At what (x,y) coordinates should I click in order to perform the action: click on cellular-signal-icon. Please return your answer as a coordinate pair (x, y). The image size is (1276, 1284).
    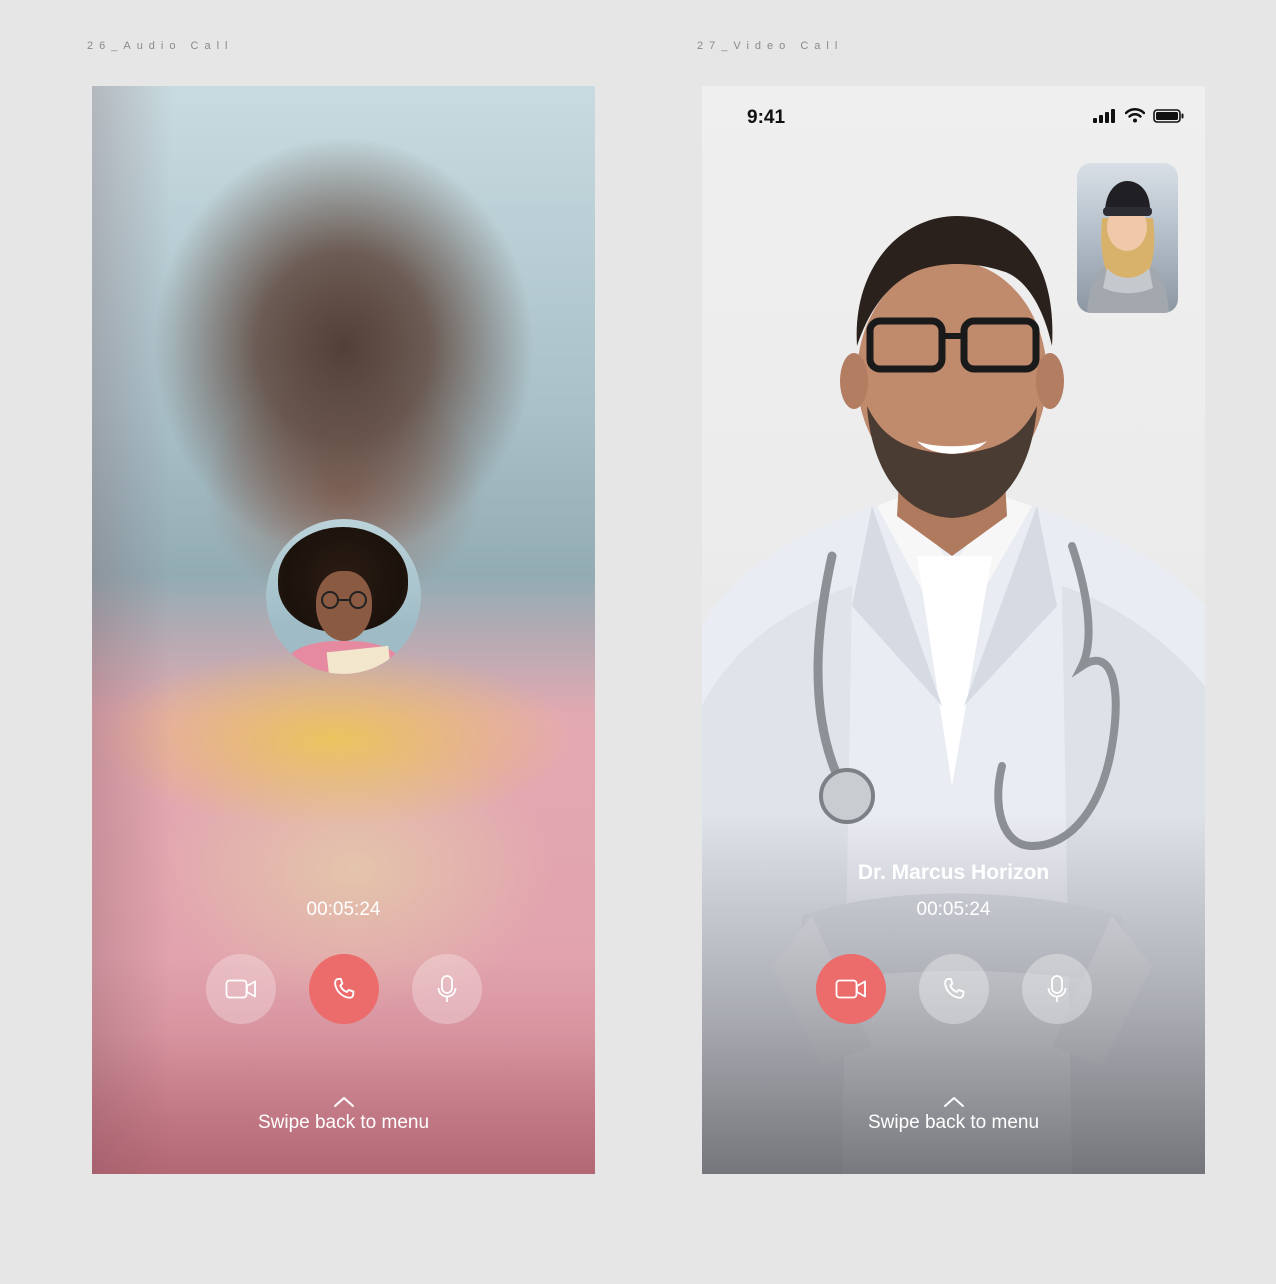
    Looking at the image, I should click on (1104, 115).